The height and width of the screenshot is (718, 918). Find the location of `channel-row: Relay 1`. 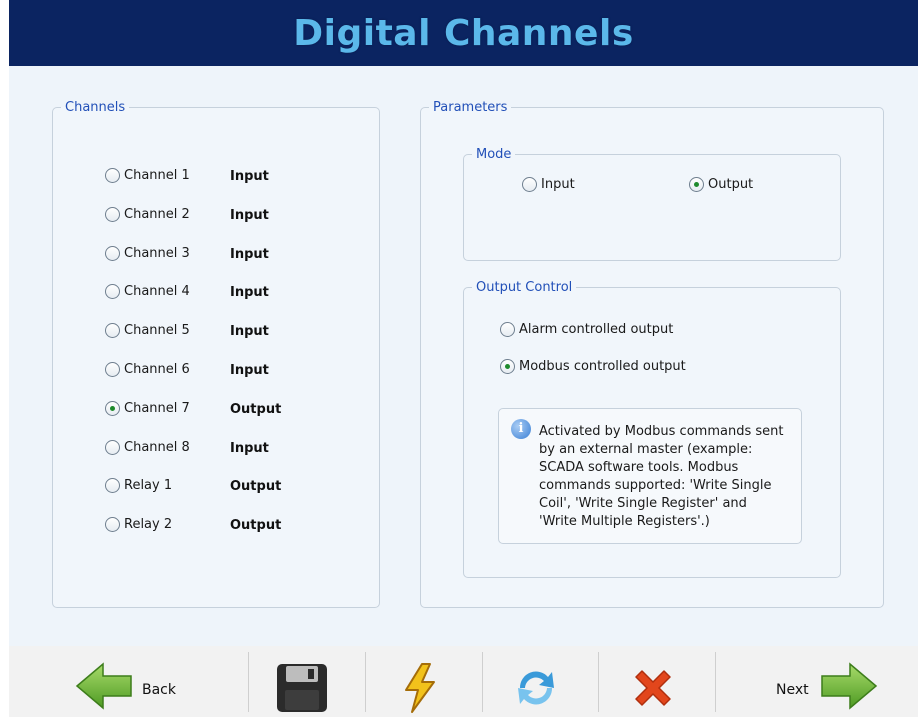

channel-row: Relay 1 is located at coordinates (138, 485).